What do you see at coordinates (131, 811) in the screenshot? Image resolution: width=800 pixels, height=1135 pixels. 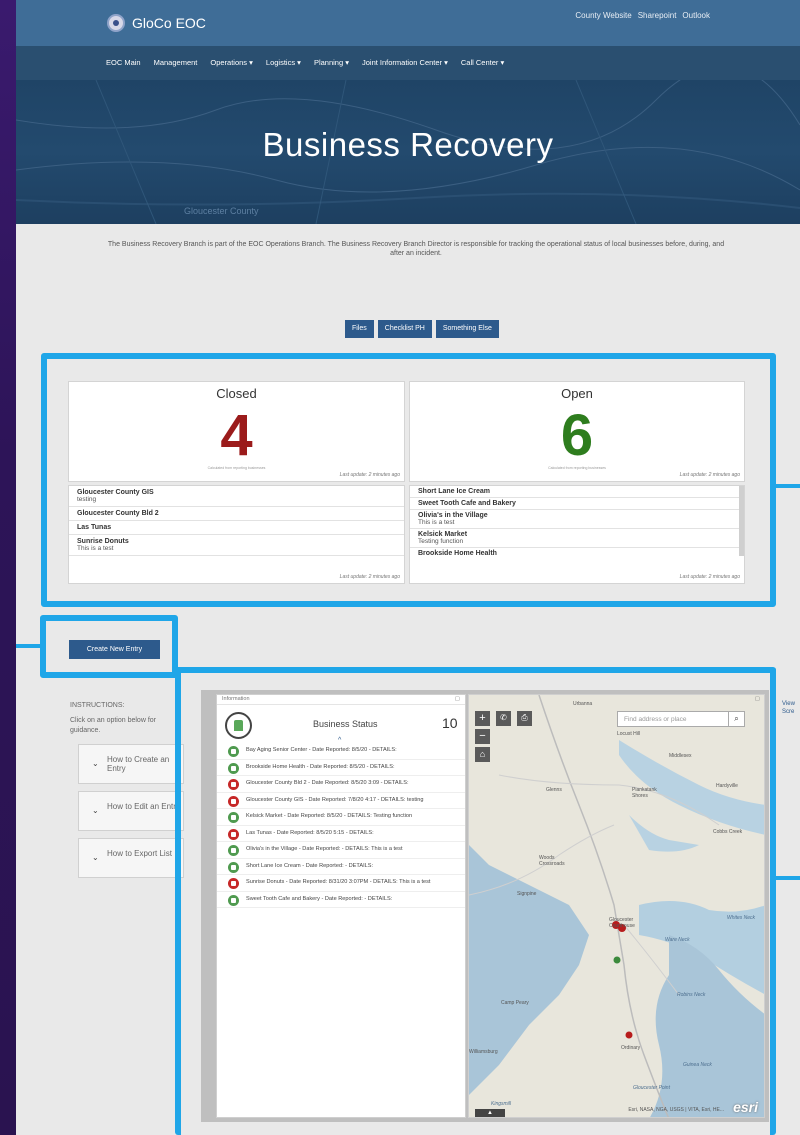 I see `accordion-edit-entry: ⌄ How to Edit an Entry` at bounding box center [131, 811].